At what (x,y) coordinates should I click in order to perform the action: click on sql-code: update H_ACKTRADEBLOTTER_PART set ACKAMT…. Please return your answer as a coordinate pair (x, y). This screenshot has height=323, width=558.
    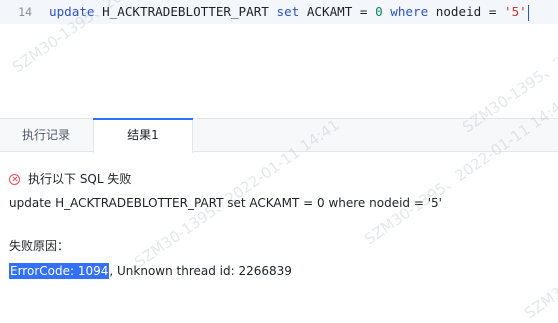
    Looking at the image, I should click on (289, 12).